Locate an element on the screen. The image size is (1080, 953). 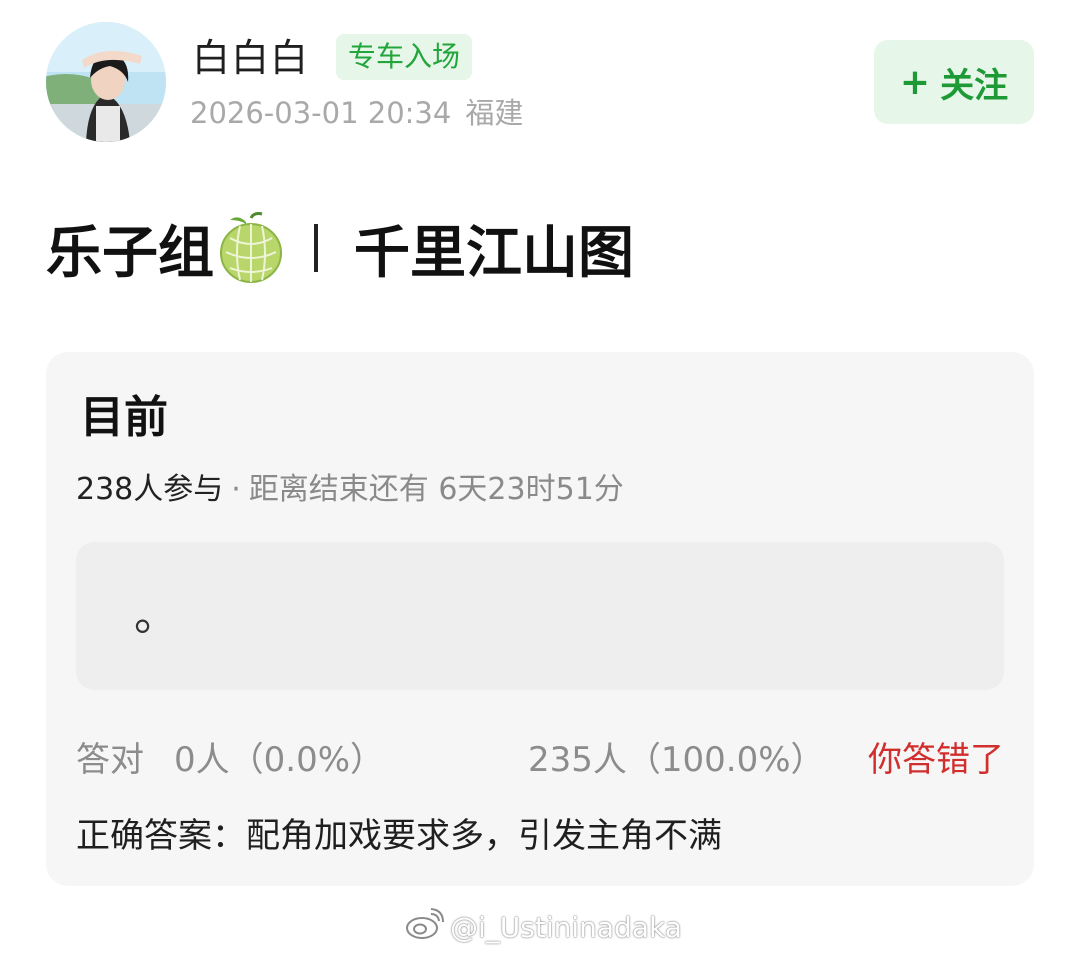
melon-icon is located at coordinates (251, 248).